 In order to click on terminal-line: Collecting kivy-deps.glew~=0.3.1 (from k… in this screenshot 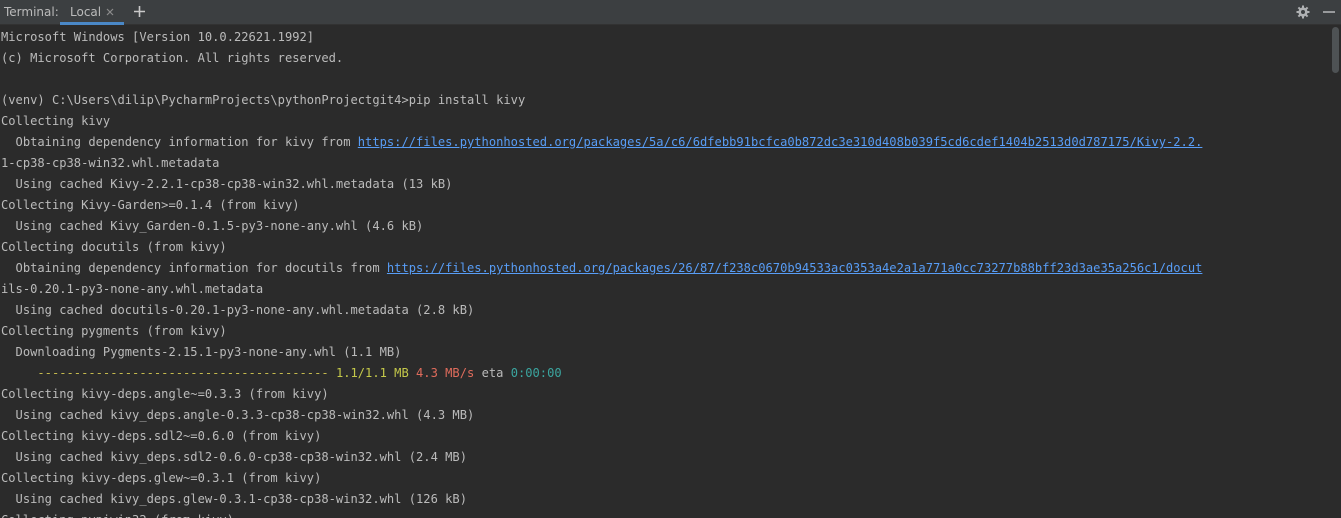, I will do `click(161, 478)`.